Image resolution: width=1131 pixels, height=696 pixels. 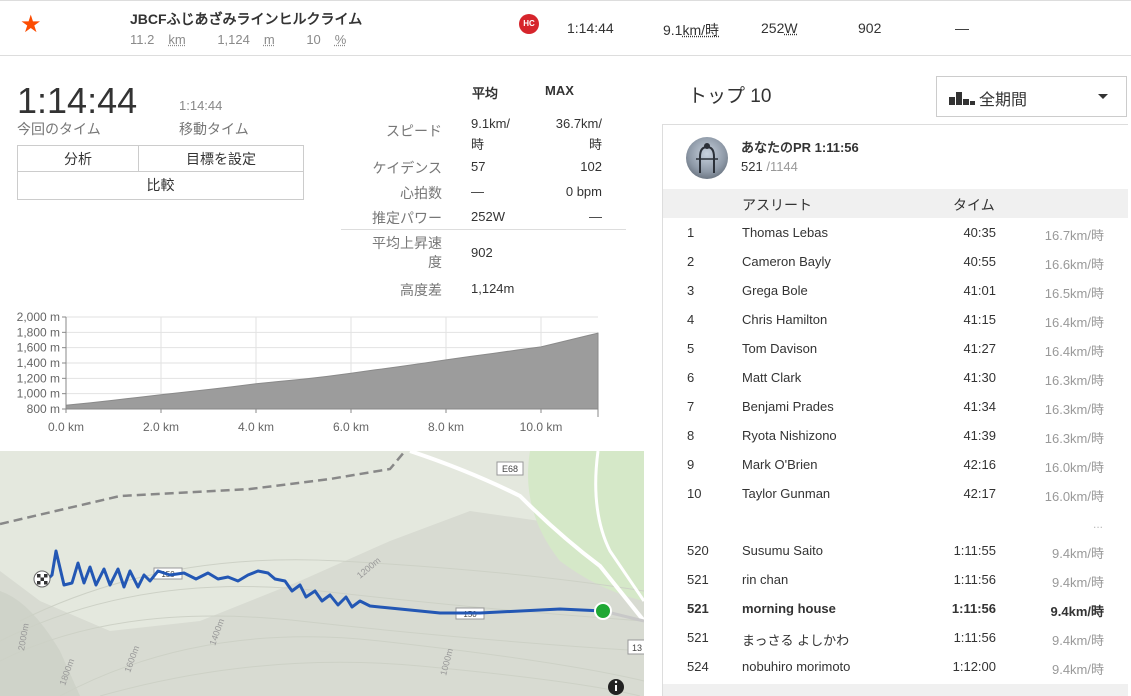 I want to click on athlete-name: Grega Bole, so click(x=775, y=290).